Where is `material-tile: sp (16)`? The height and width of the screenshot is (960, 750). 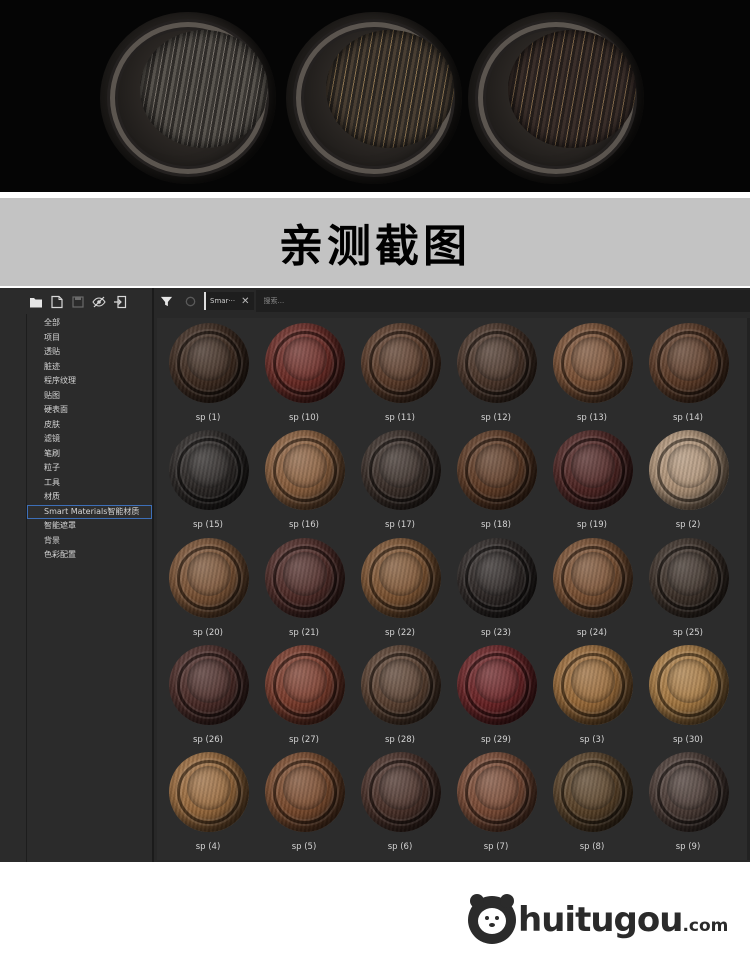
material-tile: sp (16) is located at coordinates (304, 480).